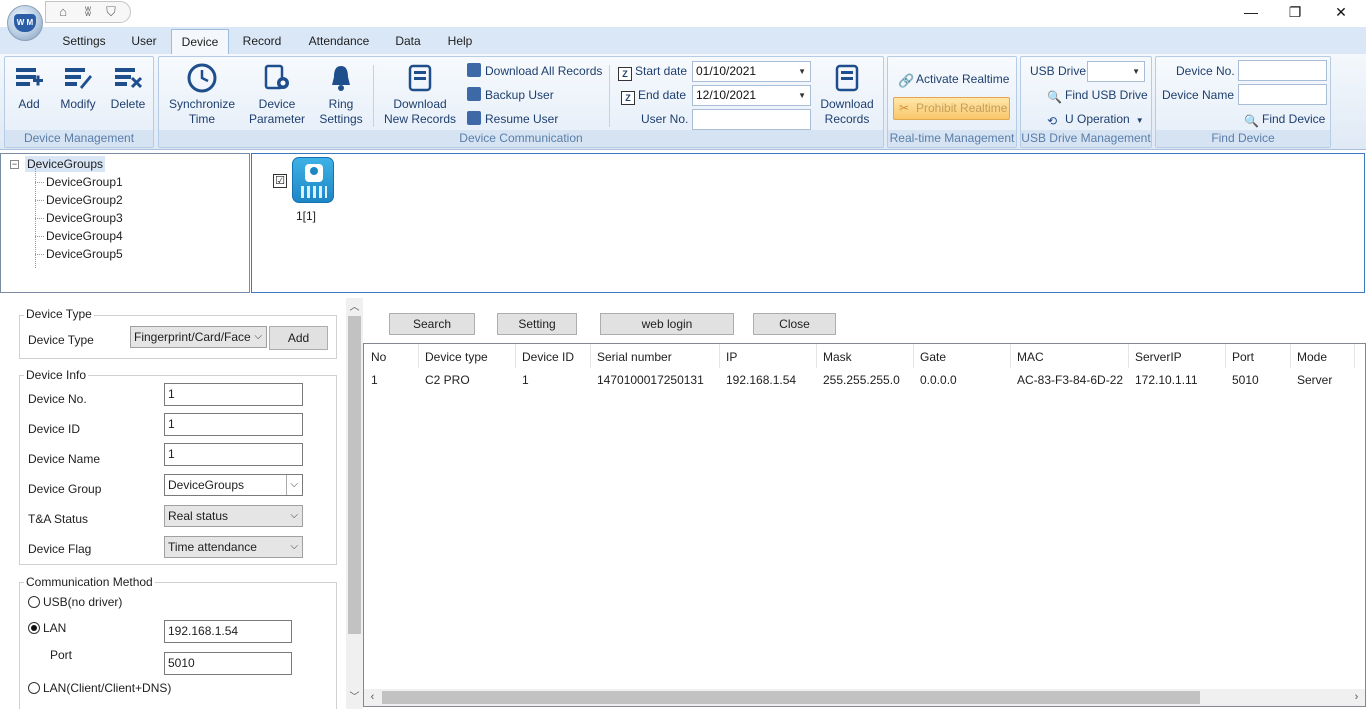 The width and height of the screenshot is (1366, 709). Describe the element at coordinates (1282, 70) in the screenshot. I see `find-device-no-input` at that location.